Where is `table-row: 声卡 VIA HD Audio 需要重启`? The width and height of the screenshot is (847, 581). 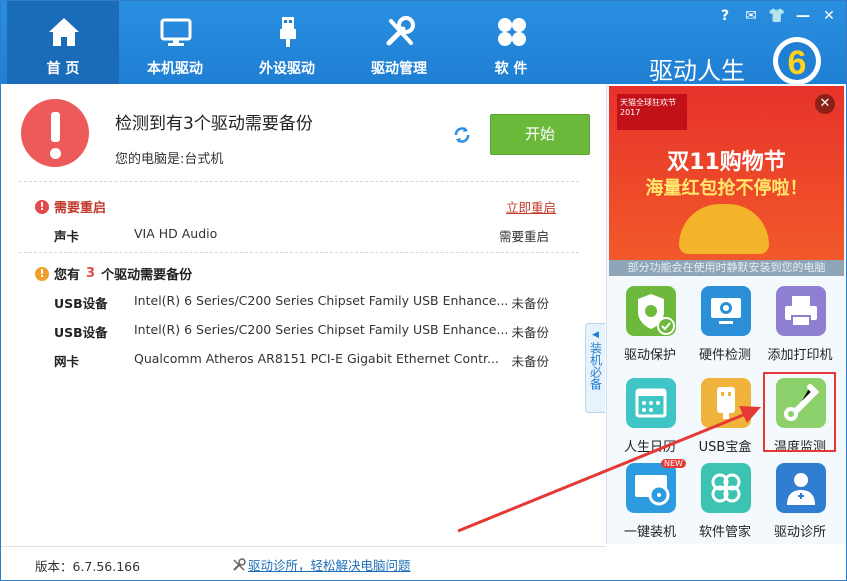 table-row: 声卡 VIA HD Audio 需要重启 is located at coordinates (304, 236).